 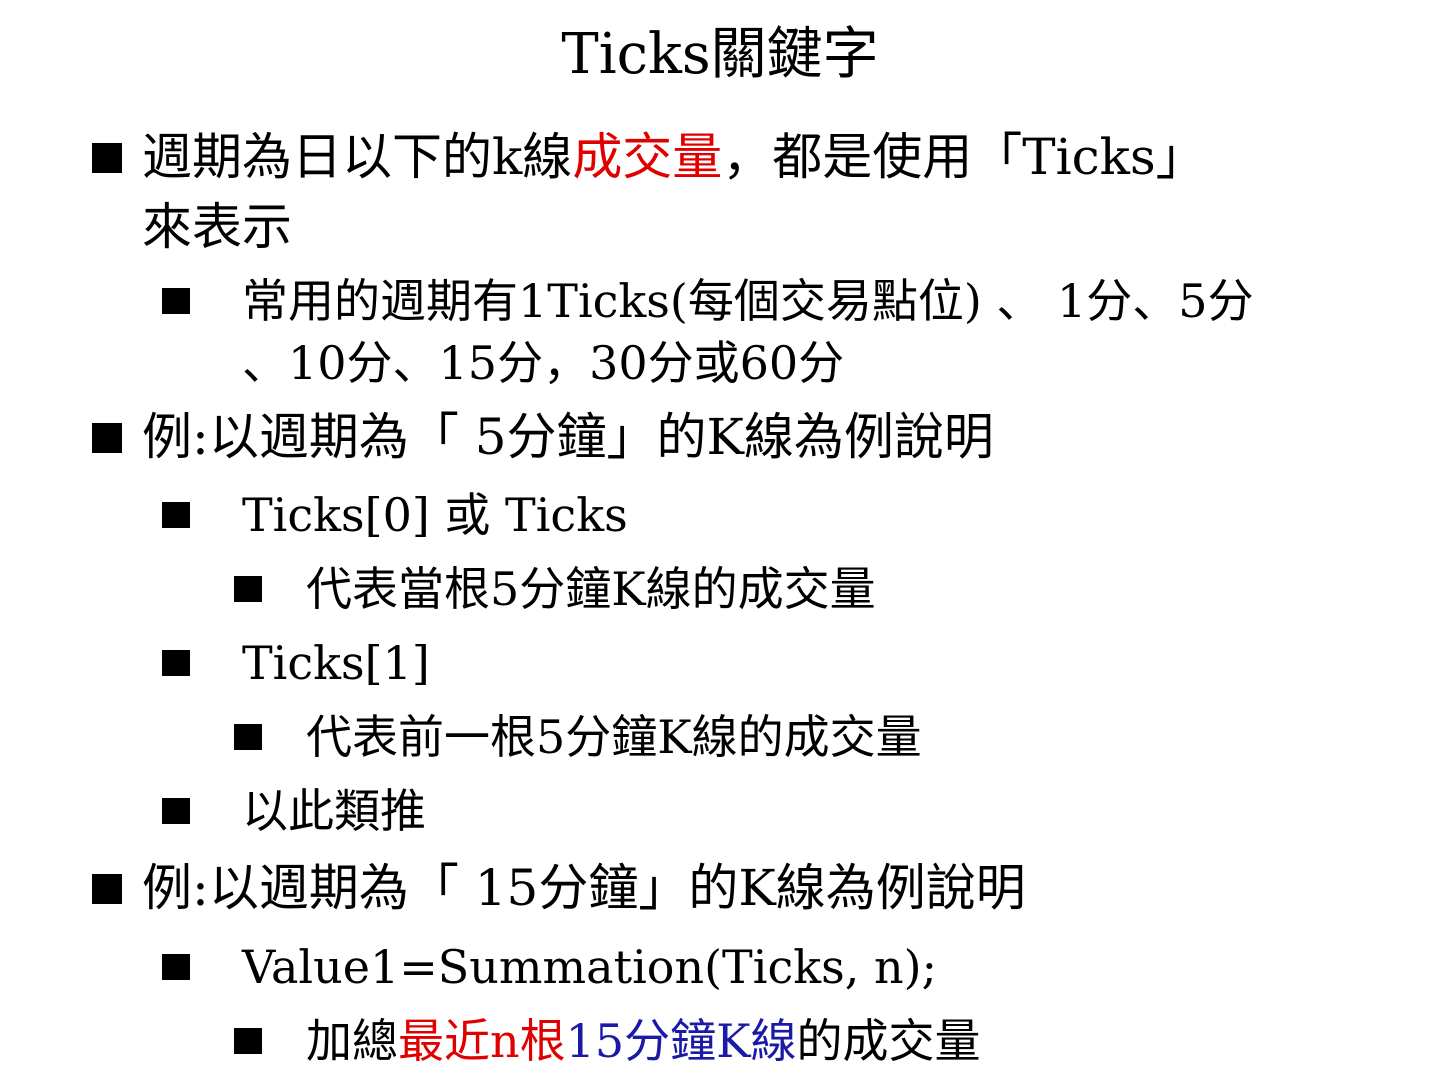 What do you see at coordinates (584, 888) in the screenshot?
I see `bullet-3-text: 例:以週期為「 15分鐘」的K線為例說明` at bounding box center [584, 888].